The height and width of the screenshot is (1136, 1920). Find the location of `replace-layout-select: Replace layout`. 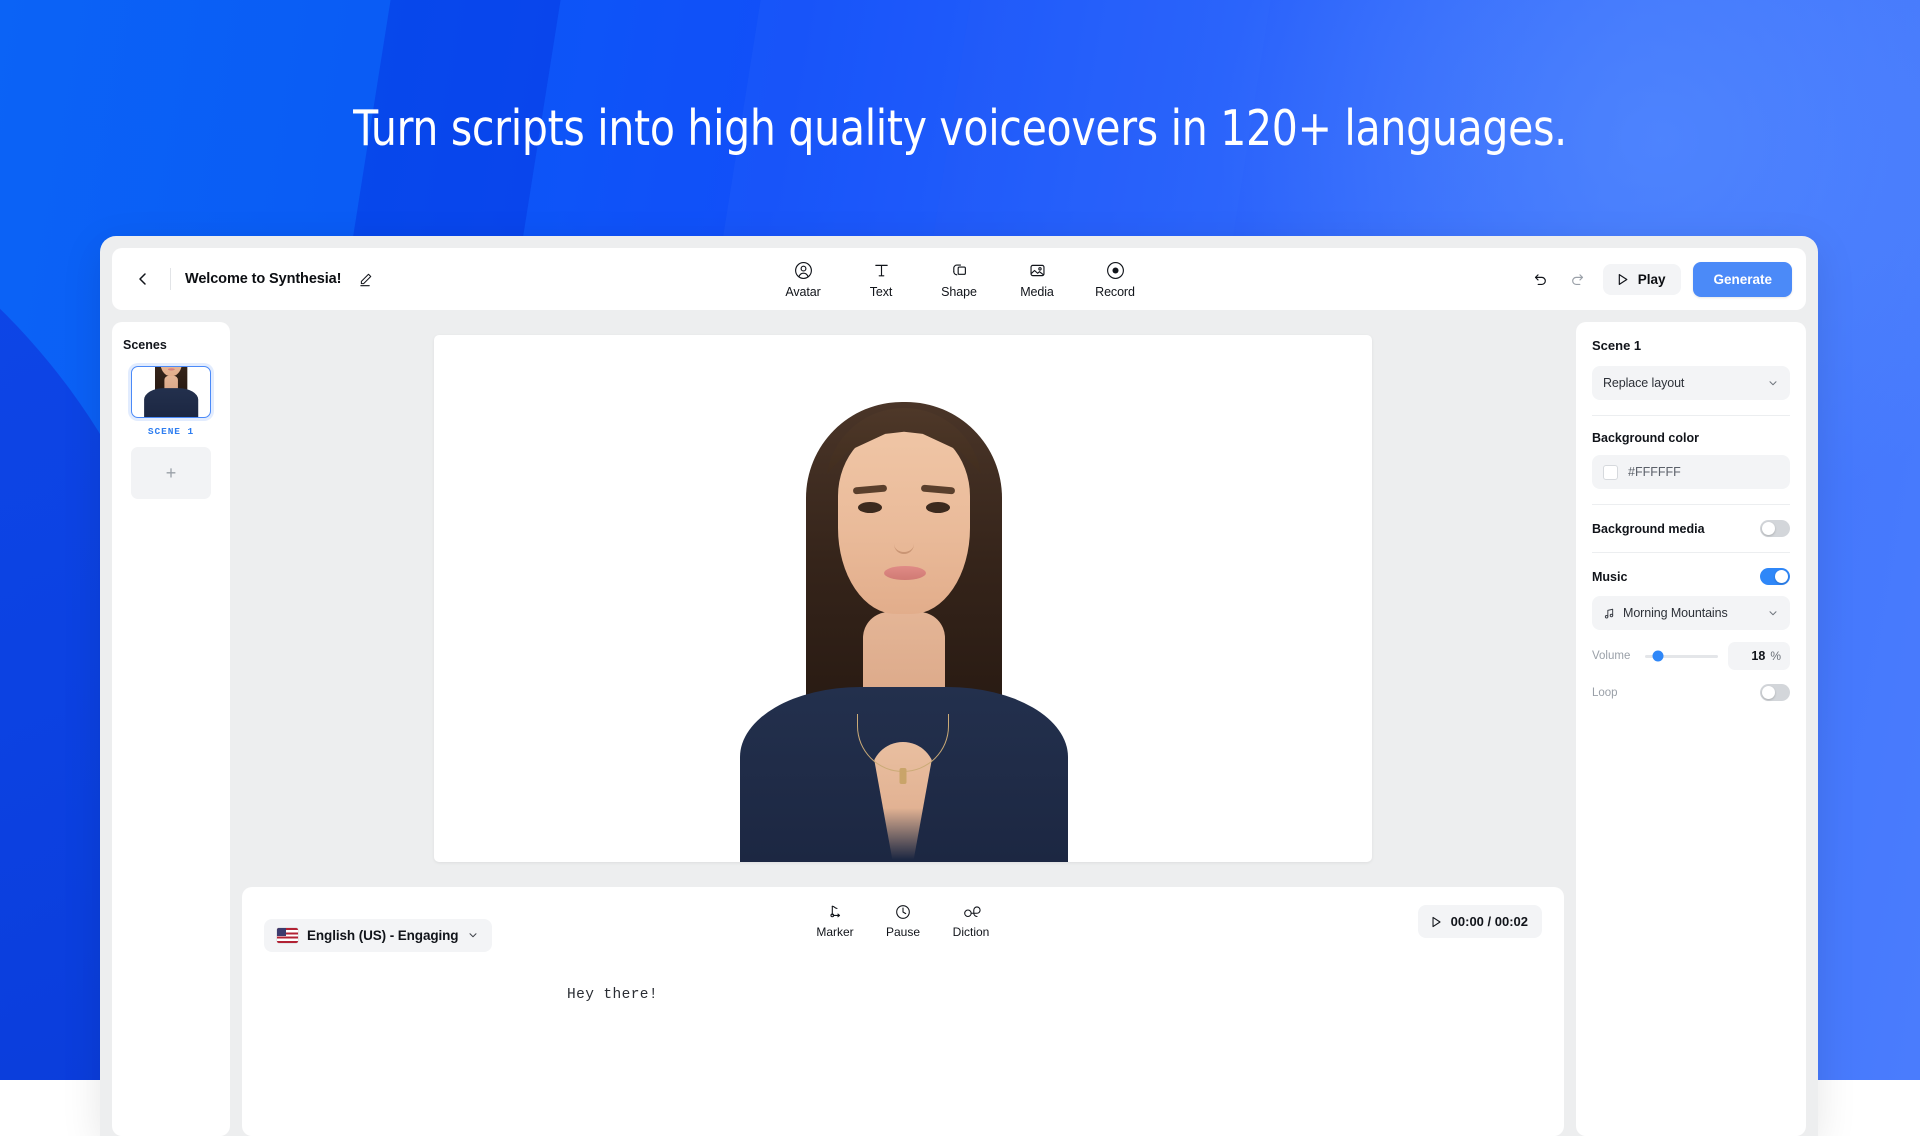

replace-layout-select: Replace layout is located at coordinates (1691, 383).